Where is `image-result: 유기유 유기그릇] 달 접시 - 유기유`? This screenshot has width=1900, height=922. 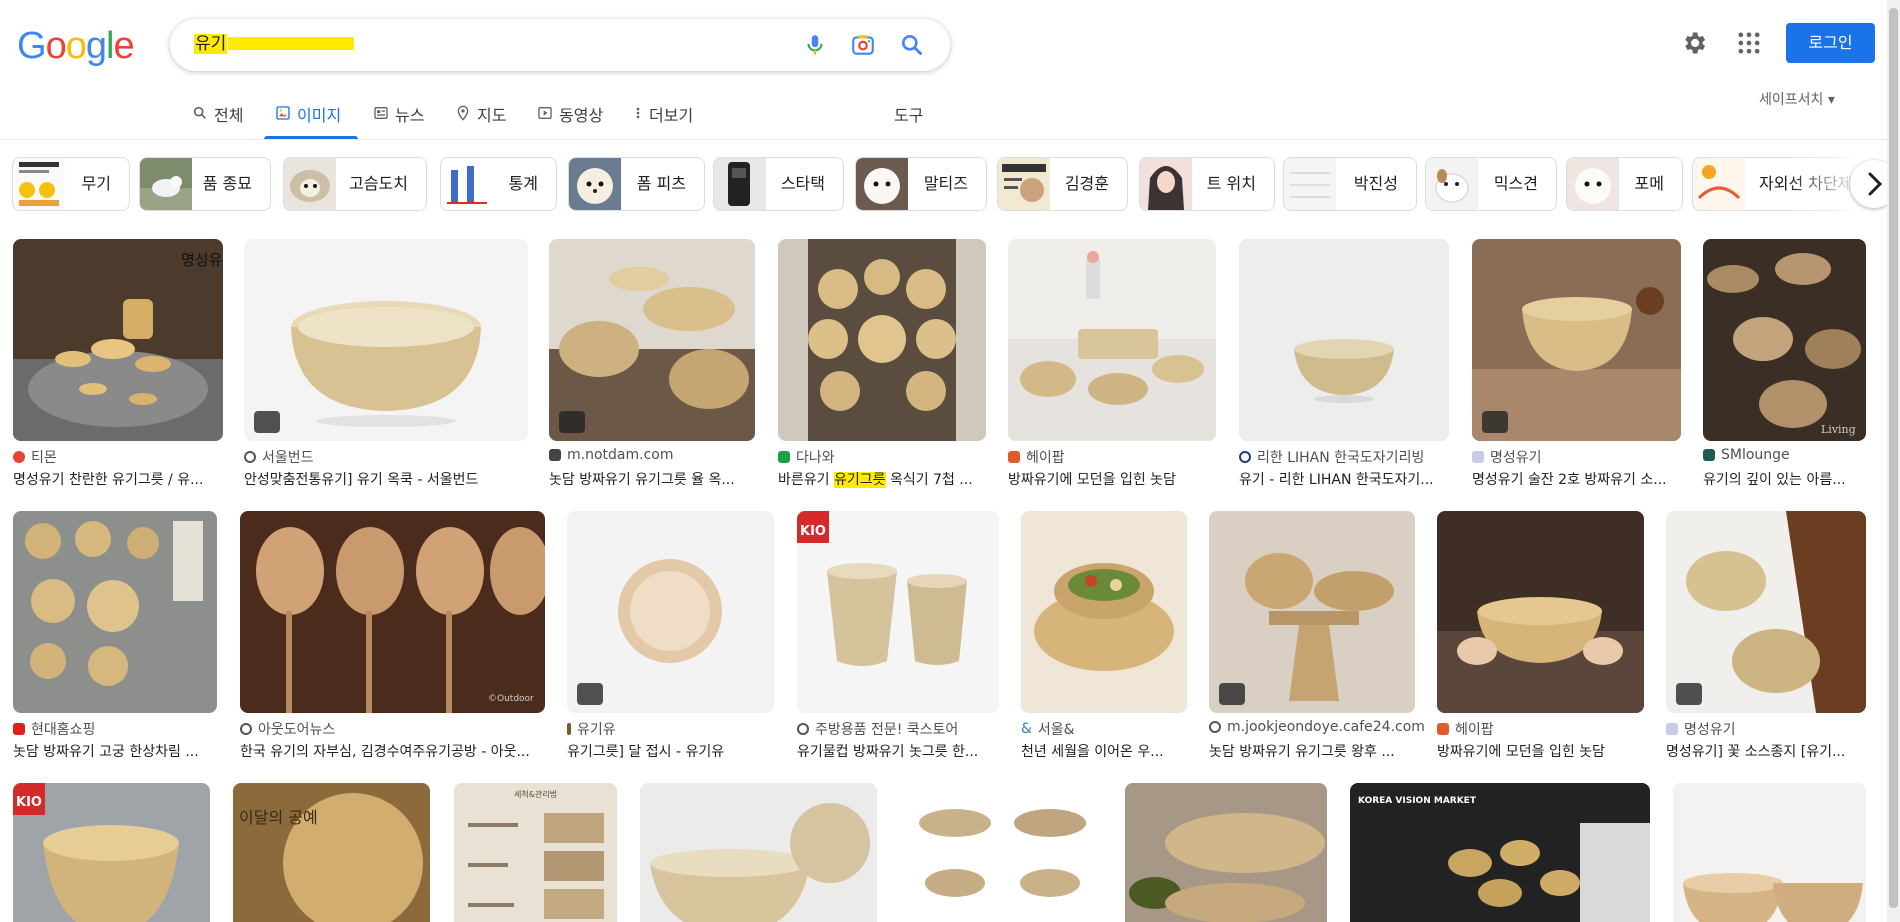
image-result: 유기유 유기그릇] 달 접시 - 유기유 is located at coordinates (670, 636).